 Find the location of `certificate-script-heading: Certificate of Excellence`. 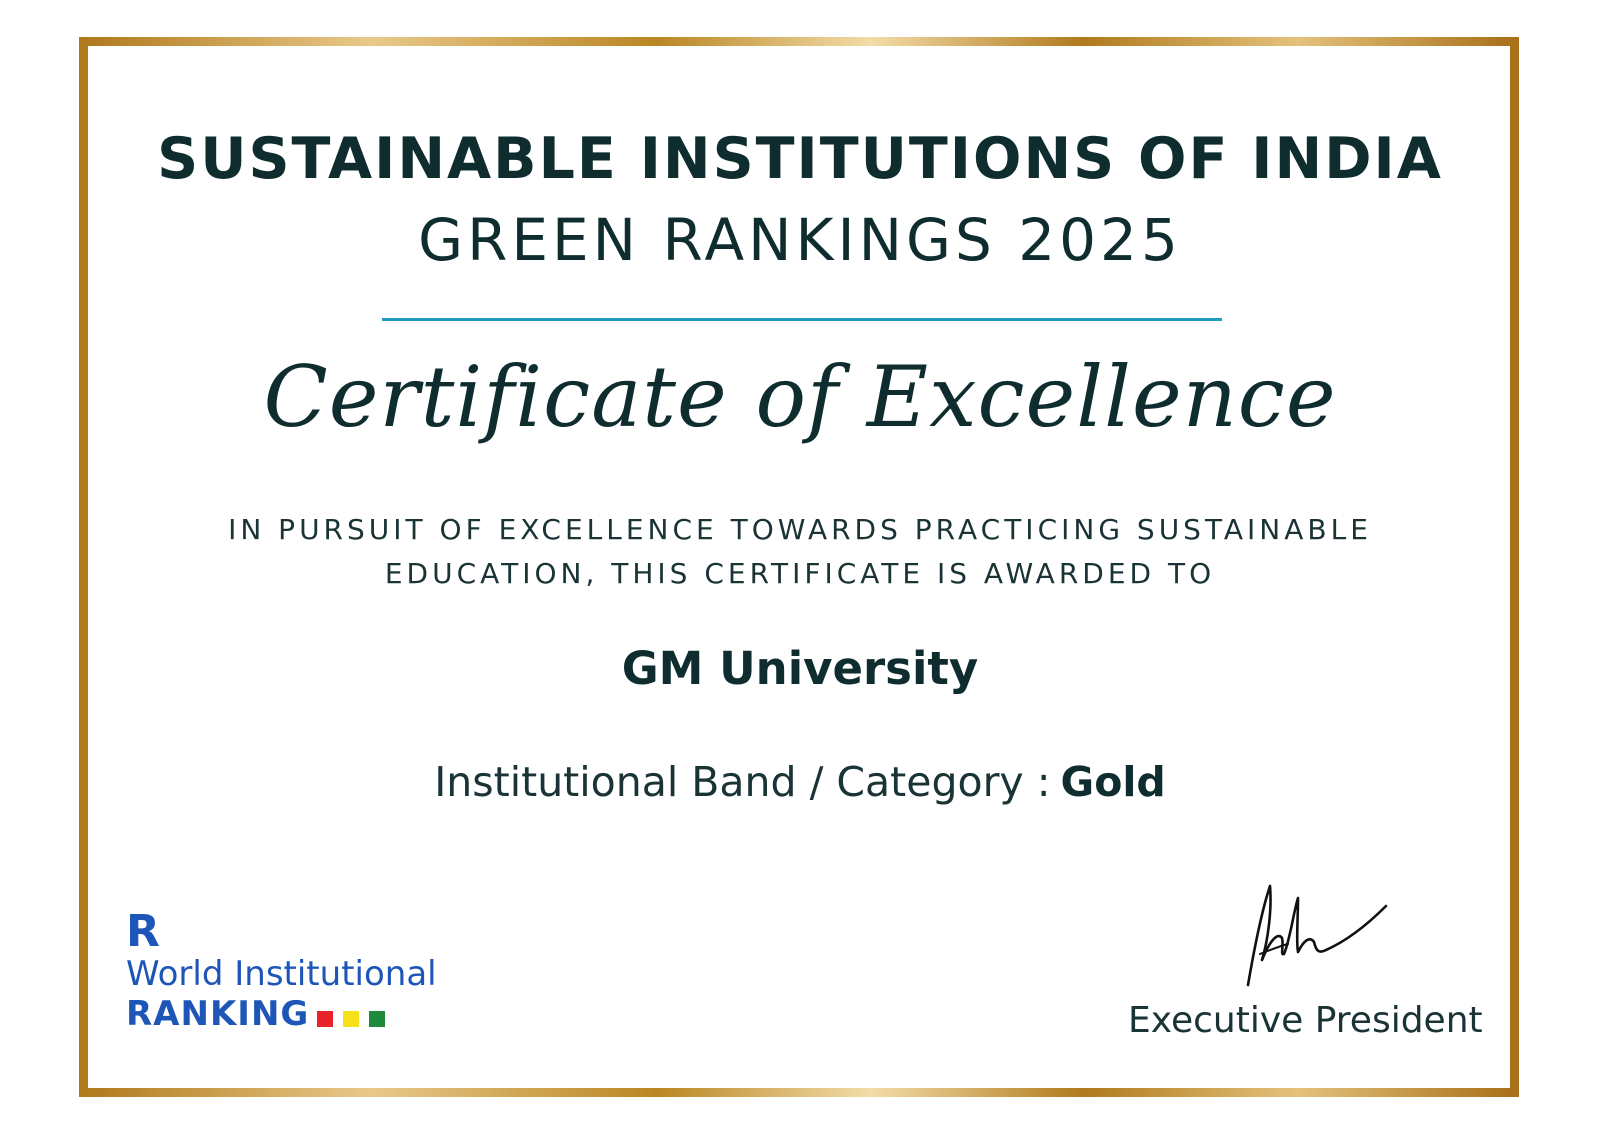

certificate-script-heading: Certificate of Excellence is located at coordinates (800, 397).